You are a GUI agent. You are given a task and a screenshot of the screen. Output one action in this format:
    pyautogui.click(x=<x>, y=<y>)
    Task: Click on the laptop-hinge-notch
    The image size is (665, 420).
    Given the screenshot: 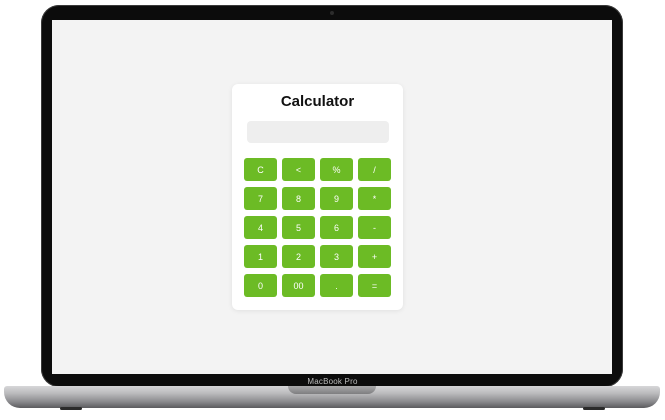 What is the action you would take?
    pyautogui.click(x=332, y=390)
    